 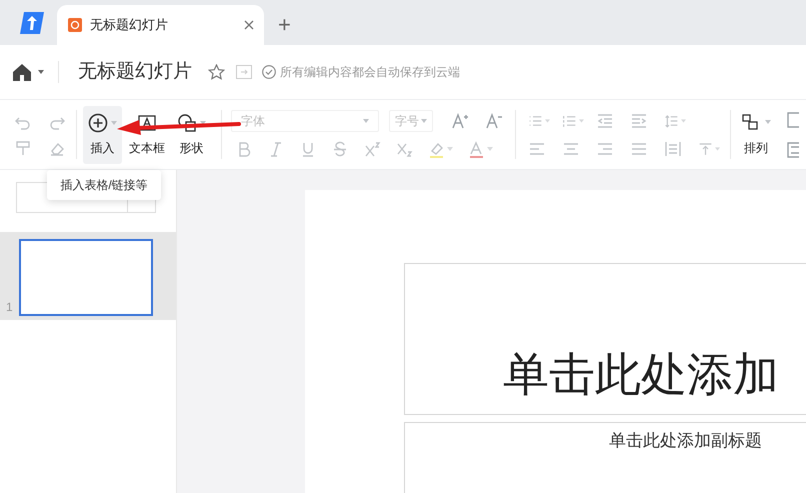 I want to click on save-status: 所有编辑内容都会自动保存到云端, so click(x=370, y=72).